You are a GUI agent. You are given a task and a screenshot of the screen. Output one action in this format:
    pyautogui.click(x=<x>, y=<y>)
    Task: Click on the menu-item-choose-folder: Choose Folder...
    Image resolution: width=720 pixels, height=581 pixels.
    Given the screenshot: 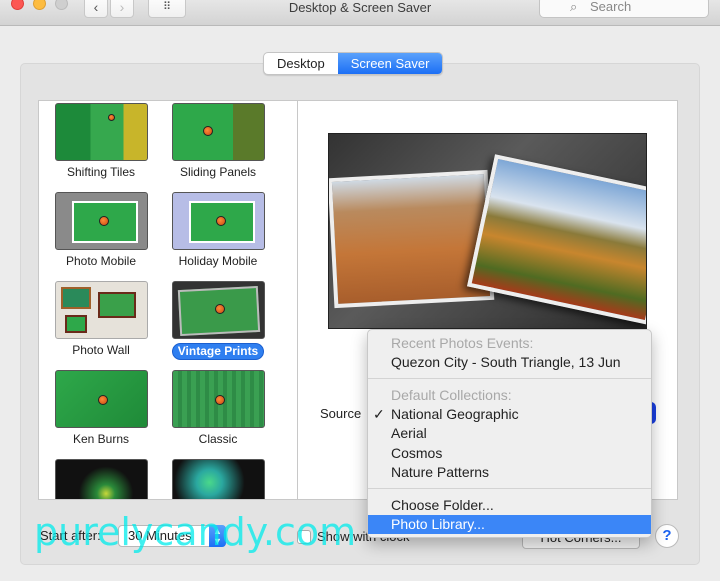 What is the action you would take?
    pyautogui.click(x=509, y=505)
    